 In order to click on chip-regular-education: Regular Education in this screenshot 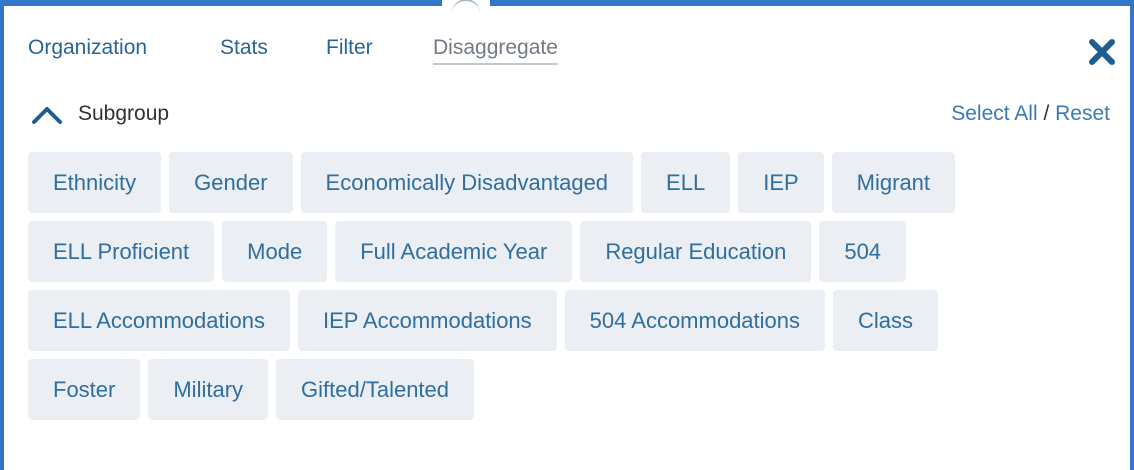, I will do `click(696, 251)`.